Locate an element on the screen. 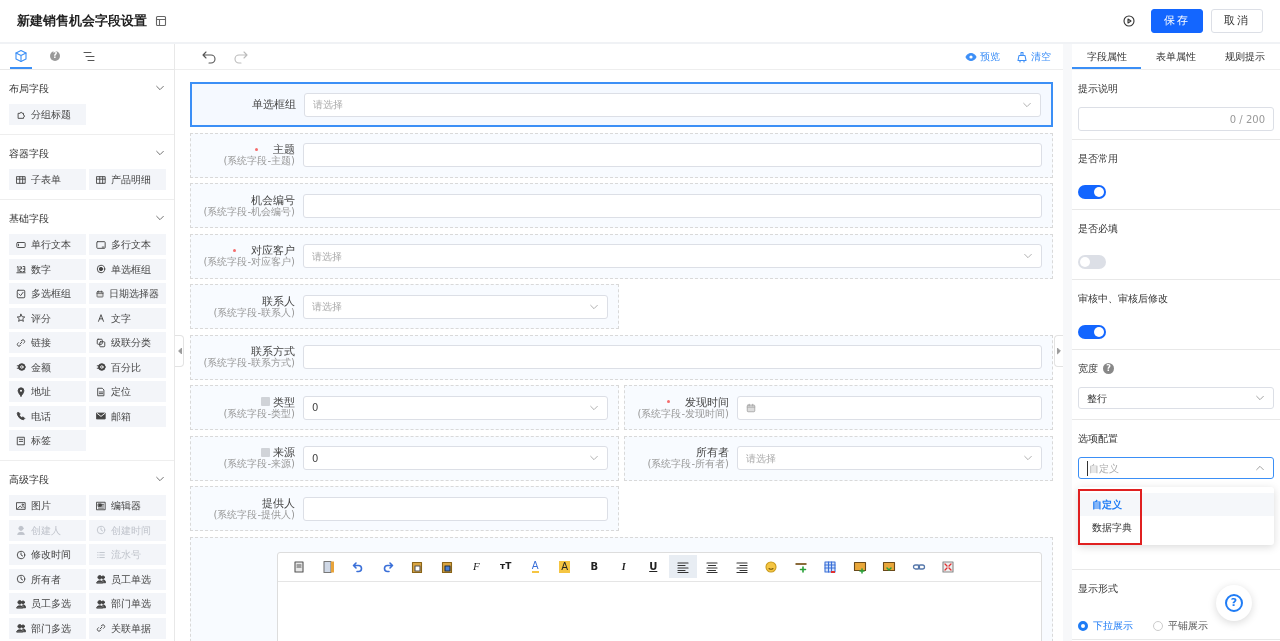  form-field: 来源 (系统字段-来源) 0 is located at coordinates (404, 458).